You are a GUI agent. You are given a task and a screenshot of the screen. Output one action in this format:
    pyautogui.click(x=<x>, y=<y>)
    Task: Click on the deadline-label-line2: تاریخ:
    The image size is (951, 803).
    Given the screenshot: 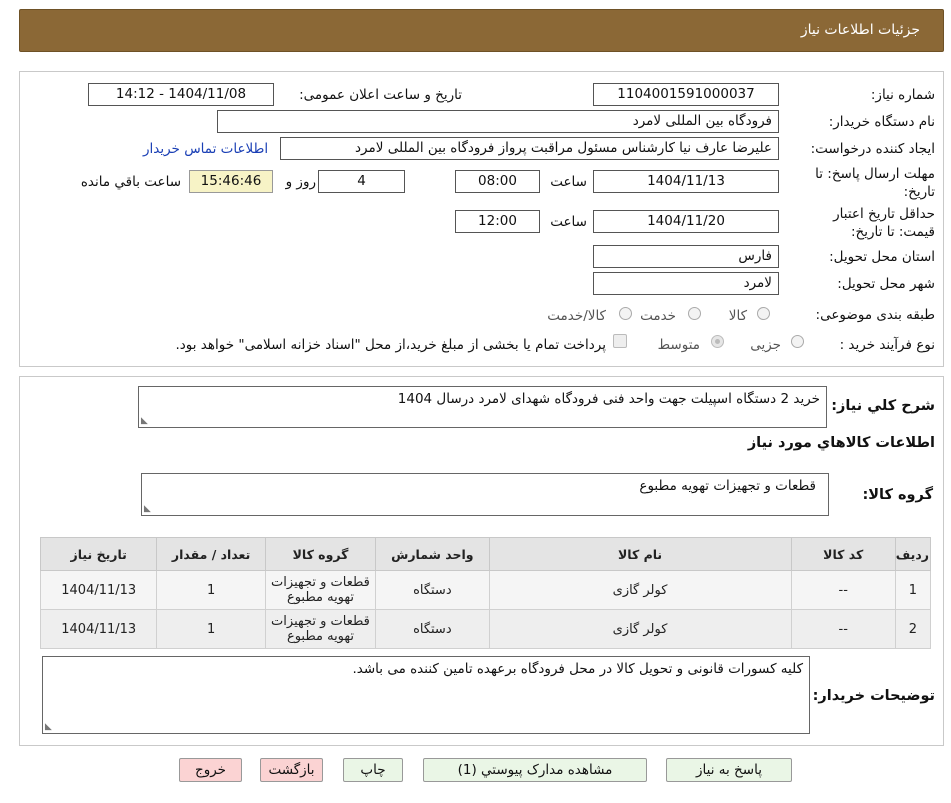 What is the action you would take?
    pyautogui.click(x=919, y=192)
    